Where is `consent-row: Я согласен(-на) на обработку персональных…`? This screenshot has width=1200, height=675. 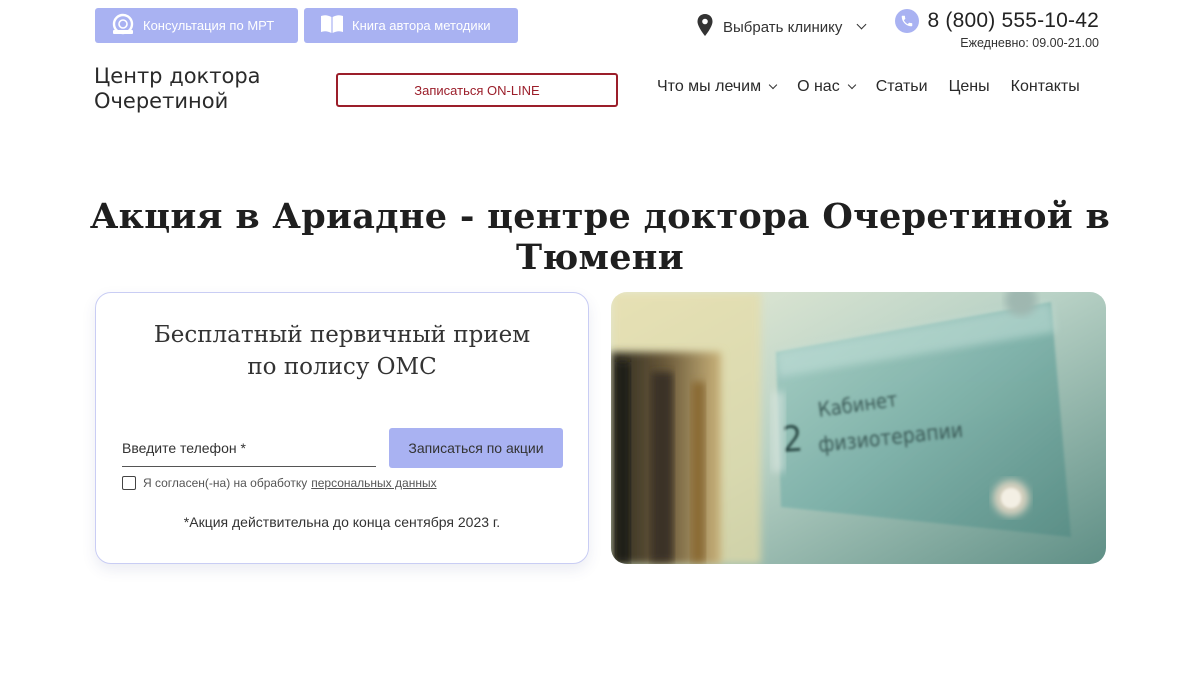
consent-row: Я согласен(-на) на обработку персональных… is located at coordinates (279, 483).